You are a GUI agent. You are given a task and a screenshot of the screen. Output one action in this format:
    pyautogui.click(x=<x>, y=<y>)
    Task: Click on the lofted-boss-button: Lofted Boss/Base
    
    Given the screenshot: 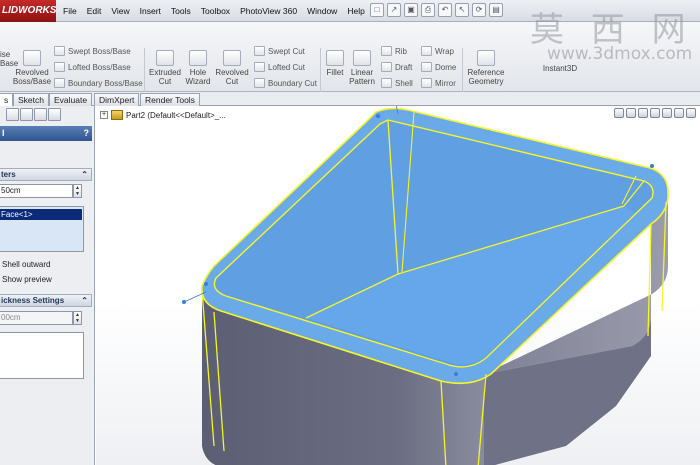 What is the action you would take?
    pyautogui.click(x=92, y=67)
    